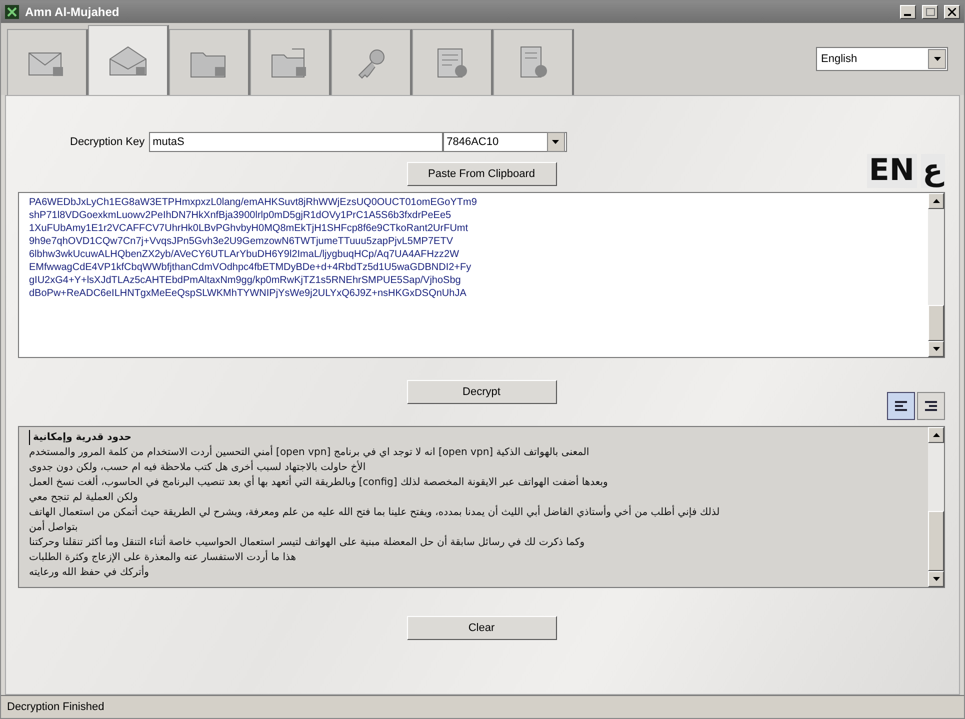 The height and width of the screenshot is (719, 965). Describe the element at coordinates (481, 392) in the screenshot. I see `decrypt-button: Decrypt` at that location.